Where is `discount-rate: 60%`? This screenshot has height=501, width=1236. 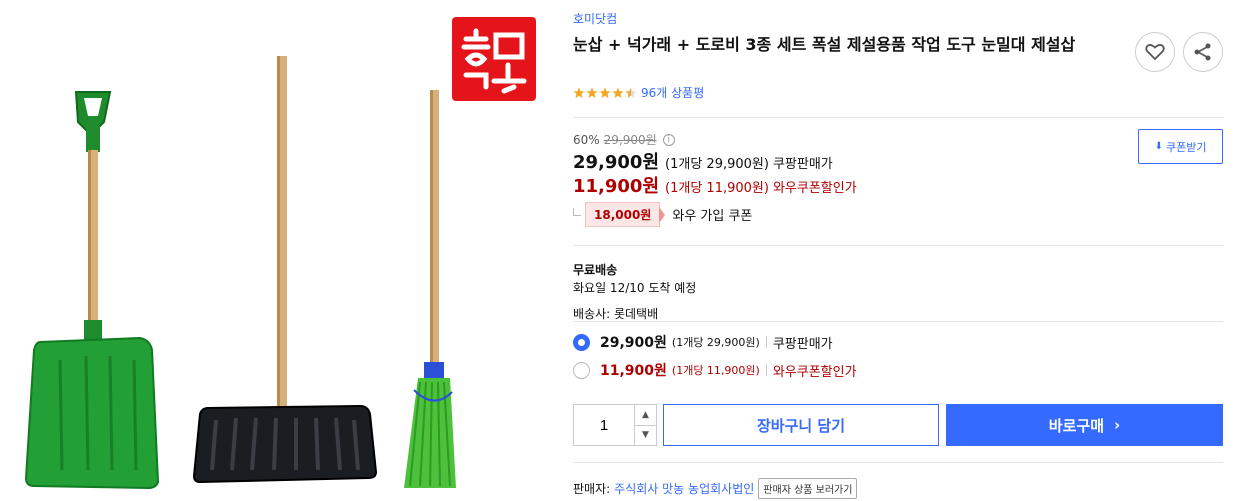 discount-rate: 60% is located at coordinates (586, 139).